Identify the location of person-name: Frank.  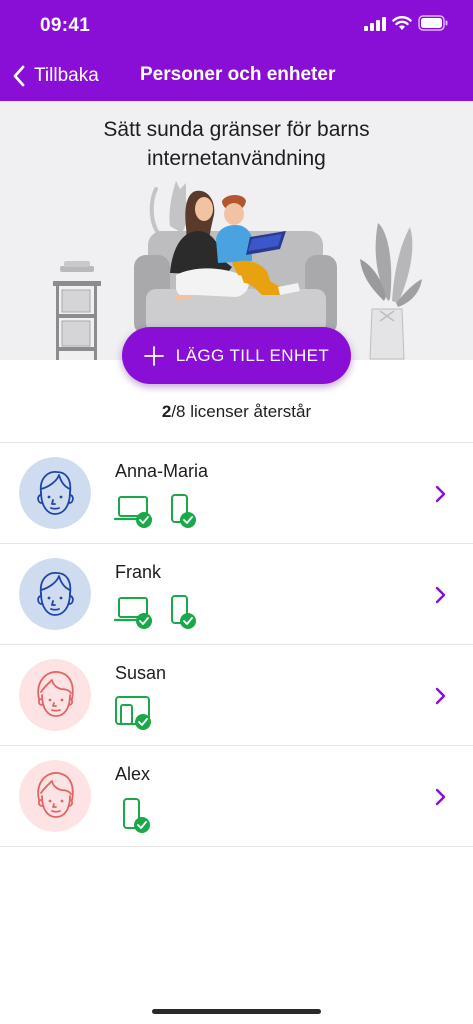
(138, 572).